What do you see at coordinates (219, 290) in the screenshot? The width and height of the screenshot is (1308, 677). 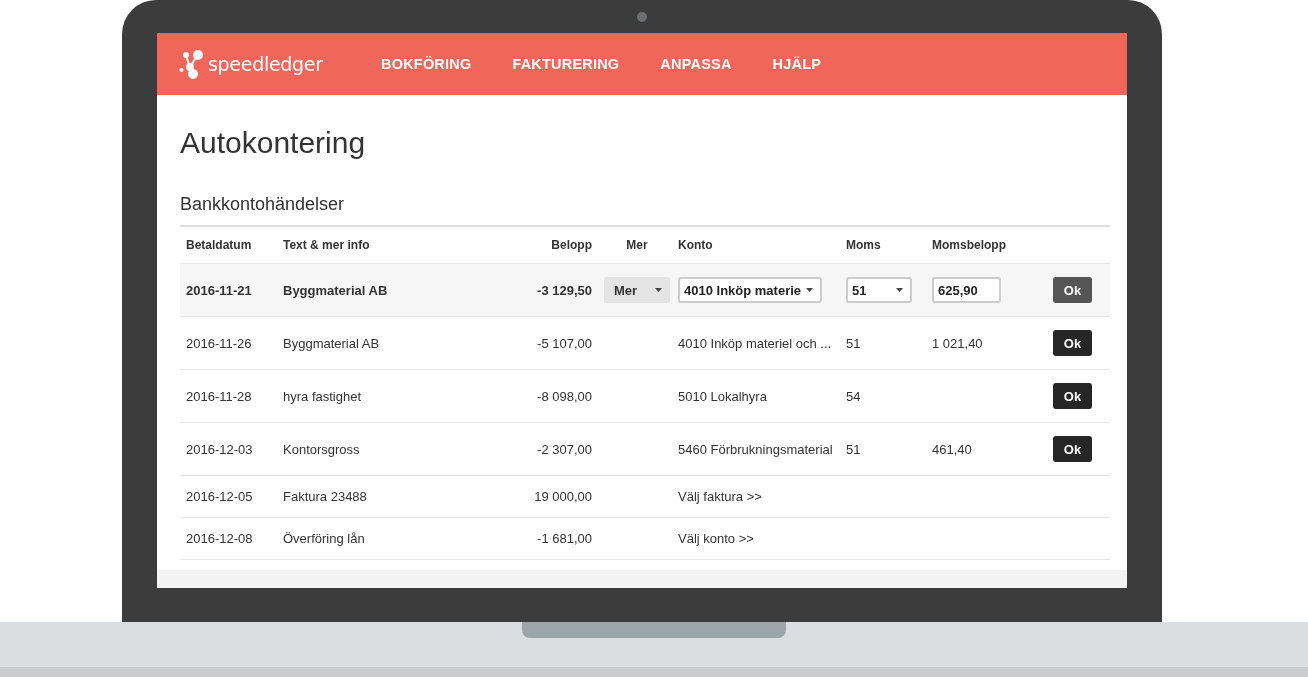 I see `date-cell: 2016-11-21` at bounding box center [219, 290].